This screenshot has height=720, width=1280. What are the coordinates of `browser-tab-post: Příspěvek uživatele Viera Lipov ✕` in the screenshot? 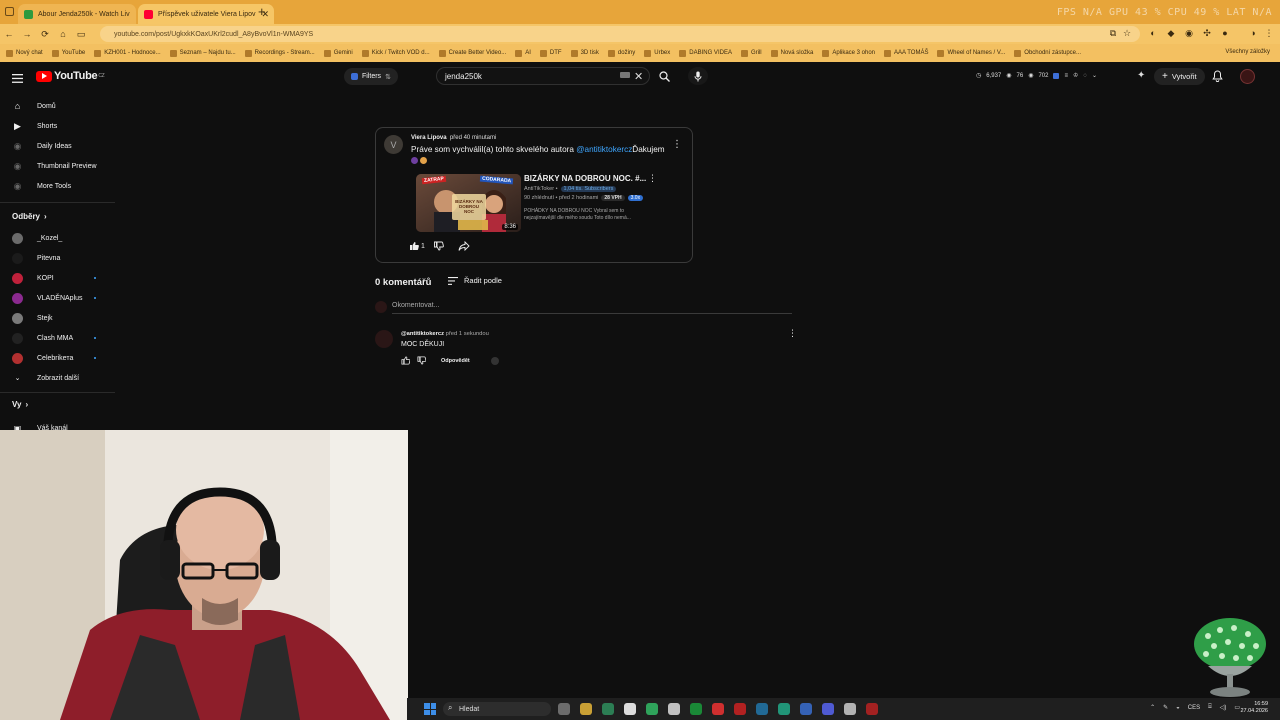 It's located at (206, 14).